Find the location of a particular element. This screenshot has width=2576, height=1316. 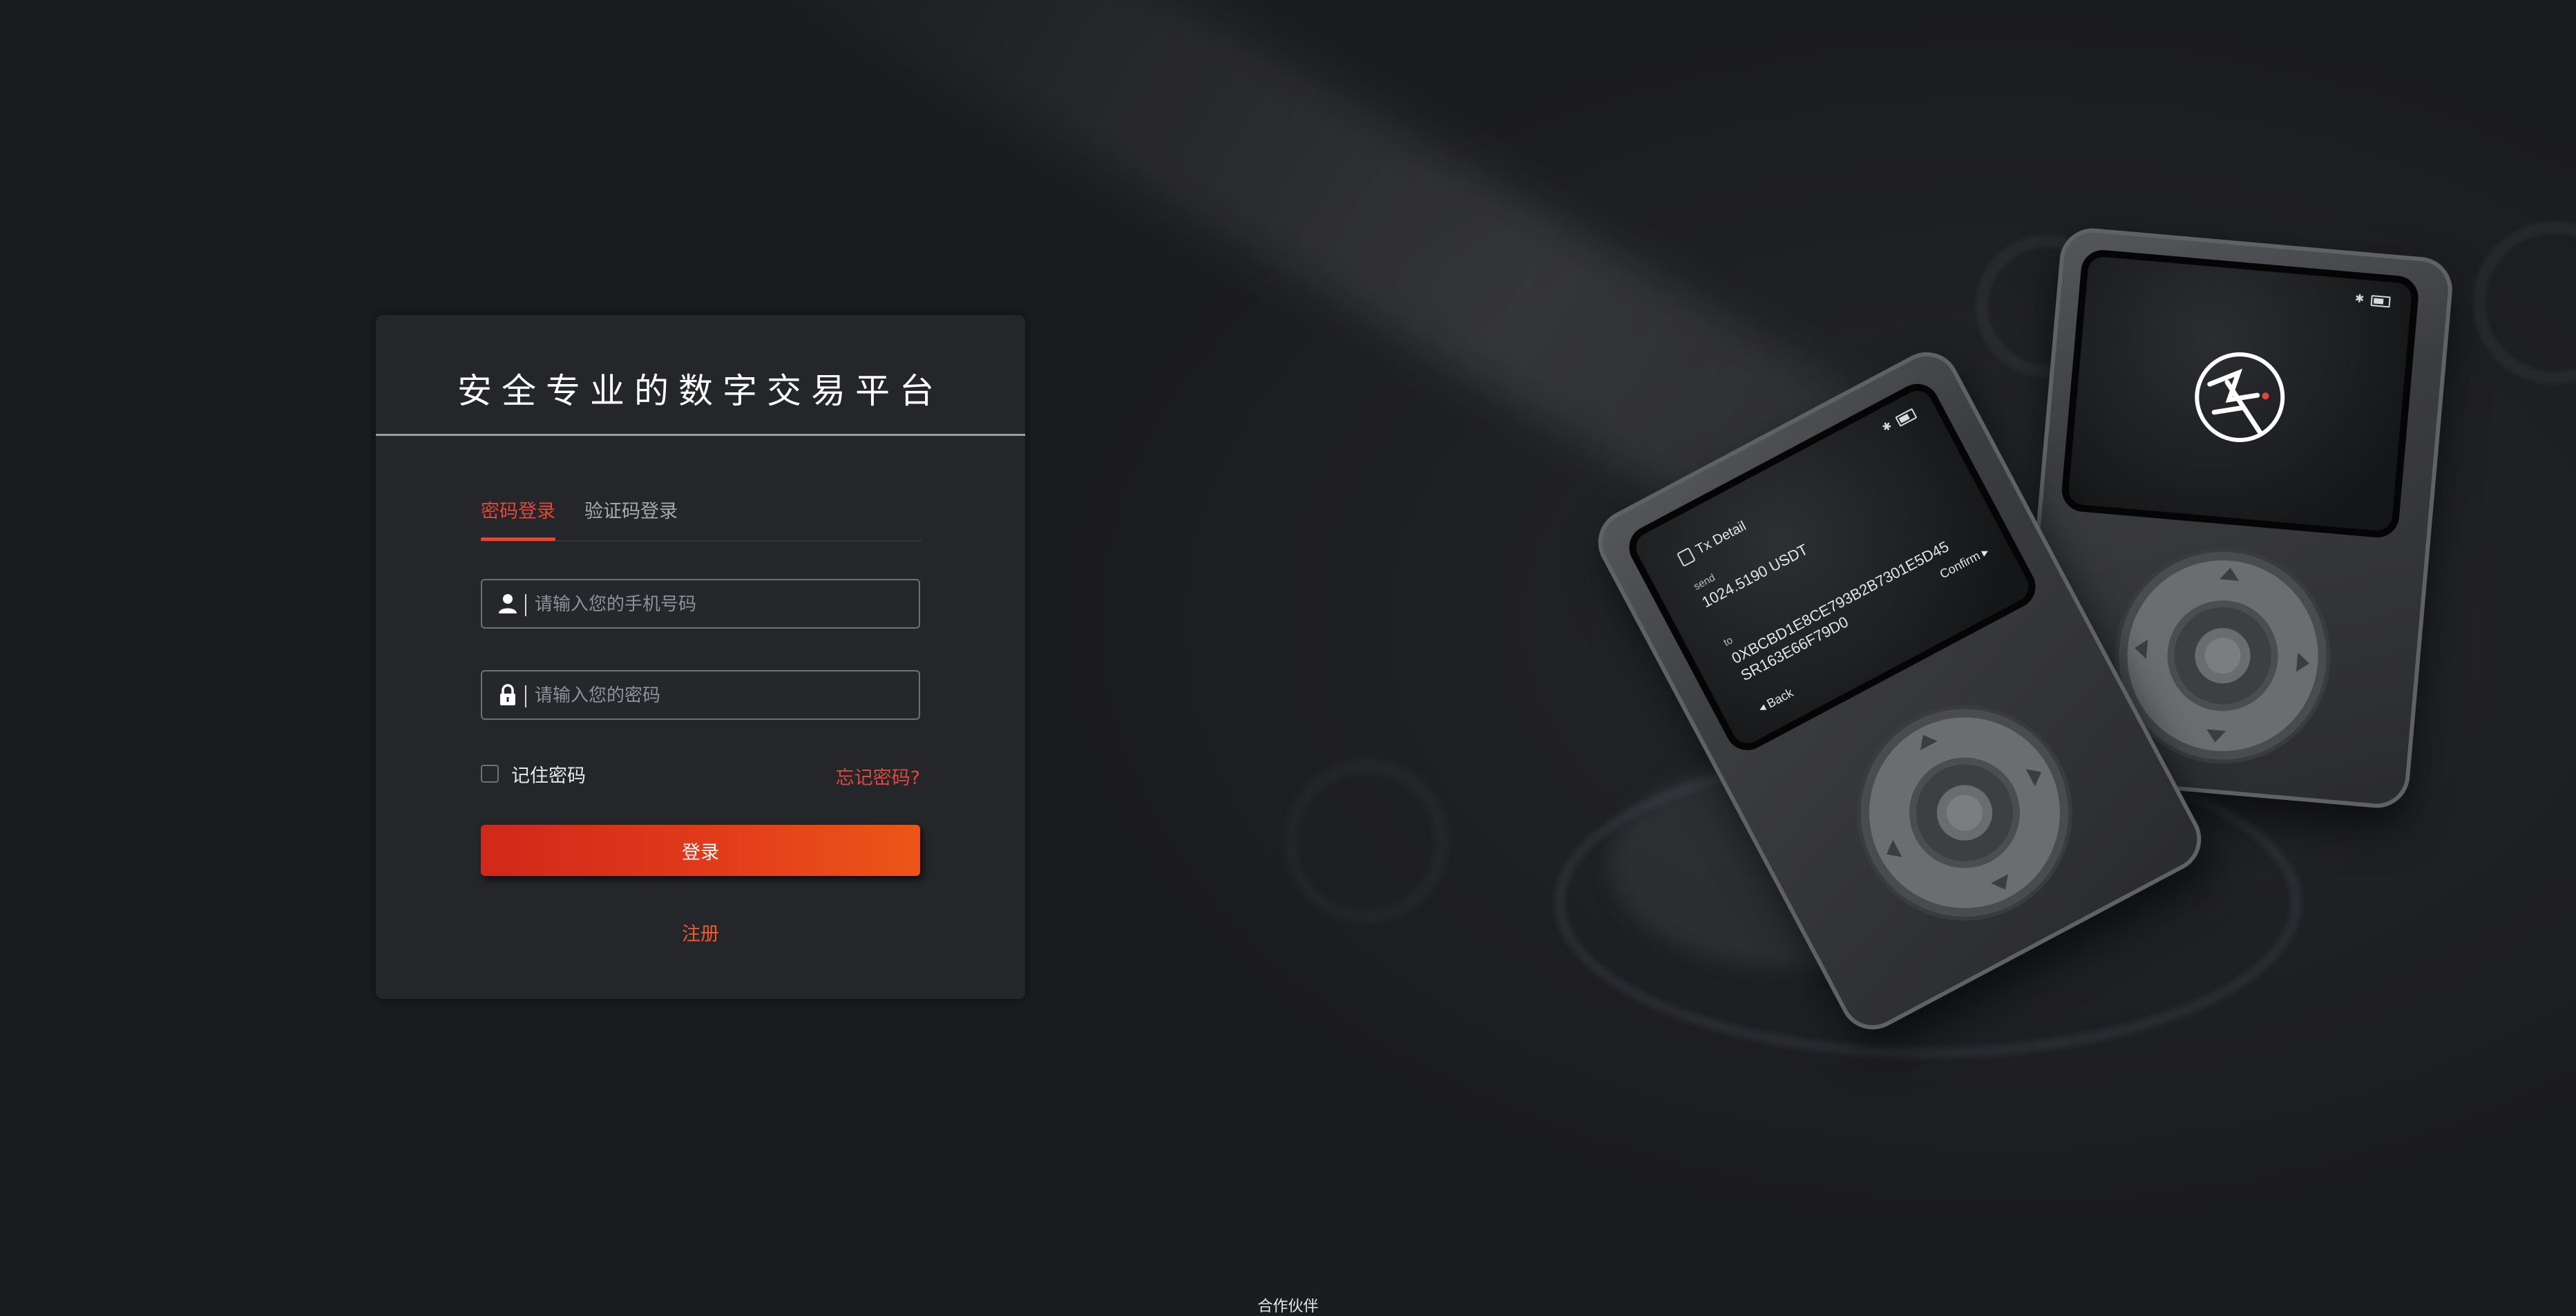

title-divider is located at coordinates (700, 435).